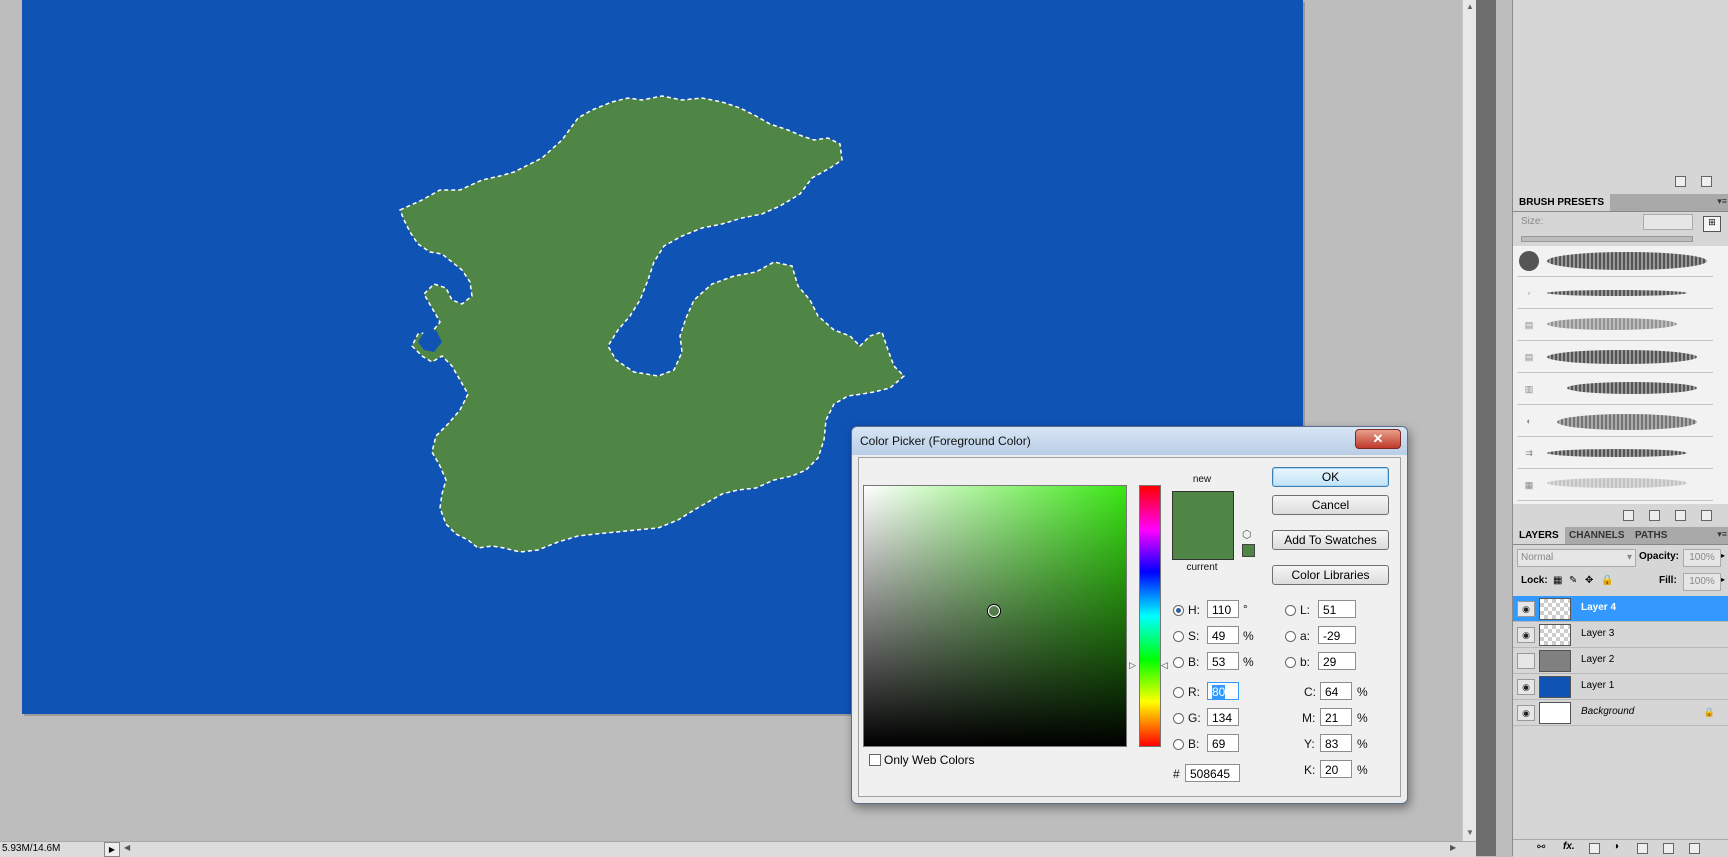 This screenshot has width=1728, height=857. I want to click on layer-row-layer-1: ◉ Layer 1, so click(1620, 687).